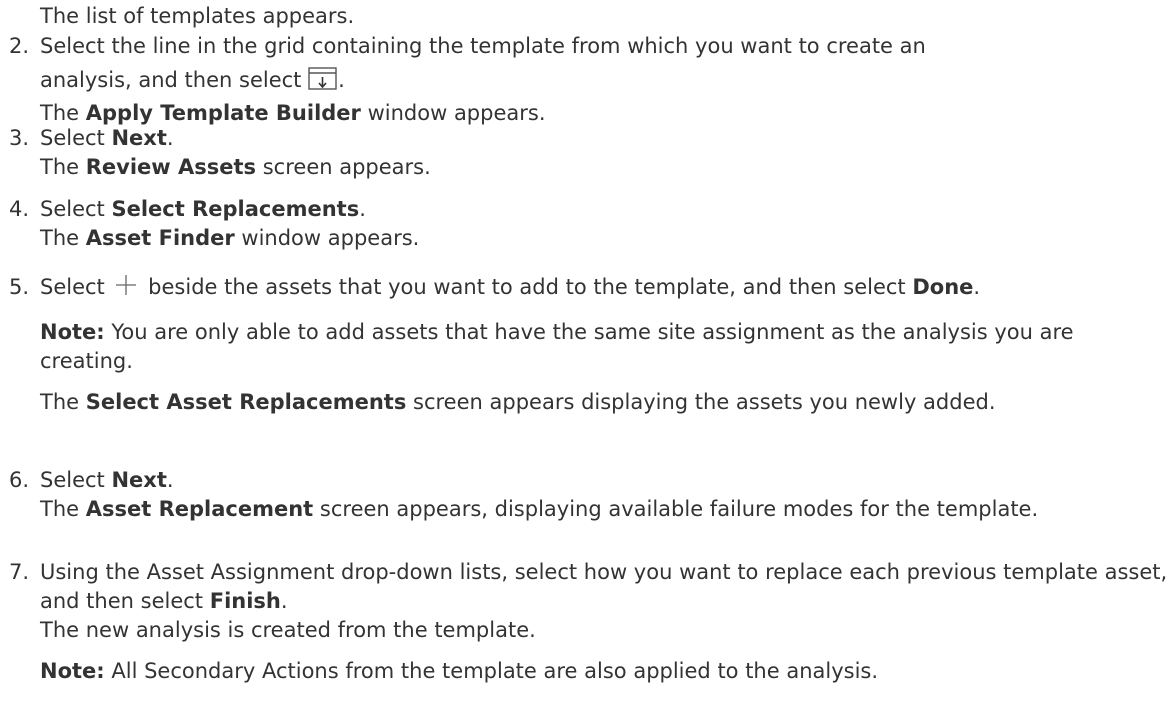 The width and height of the screenshot is (1173, 708). What do you see at coordinates (197, 16) in the screenshot?
I see `intro-text: The list of templates appears.` at bounding box center [197, 16].